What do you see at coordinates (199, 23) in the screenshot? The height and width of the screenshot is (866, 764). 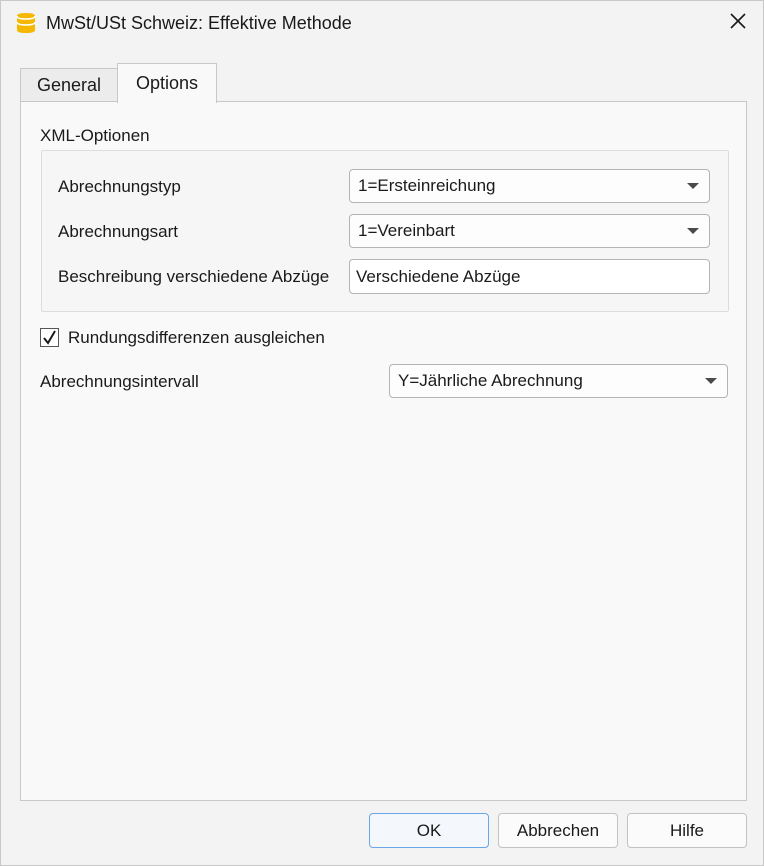 I see `window-title: MwSt/USt Schweiz: Effektive Methode` at bounding box center [199, 23].